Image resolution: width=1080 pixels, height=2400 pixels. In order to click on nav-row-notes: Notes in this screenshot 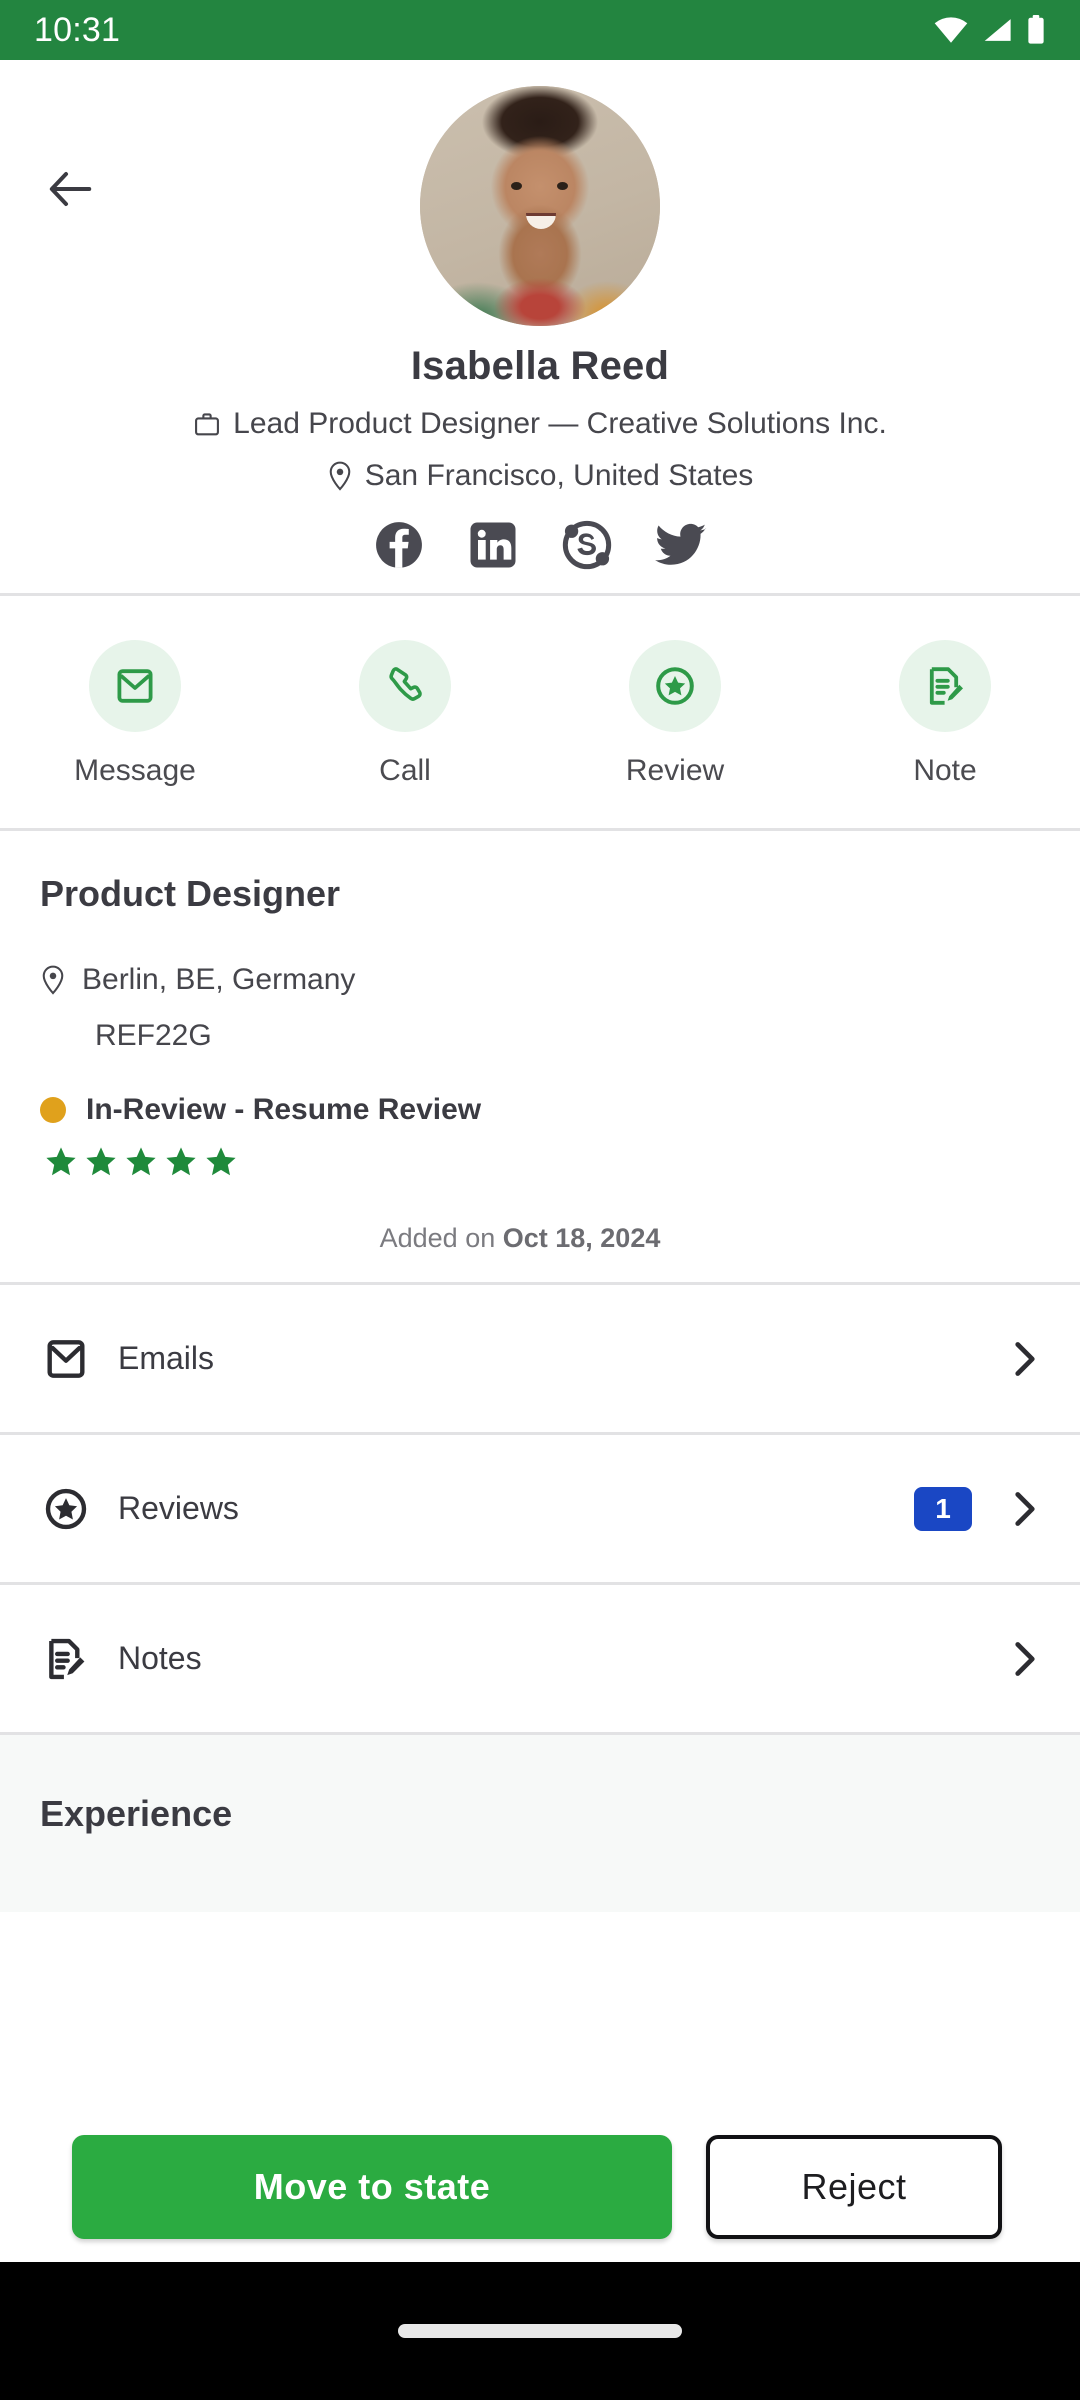, I will do `click(540, 1657)`.